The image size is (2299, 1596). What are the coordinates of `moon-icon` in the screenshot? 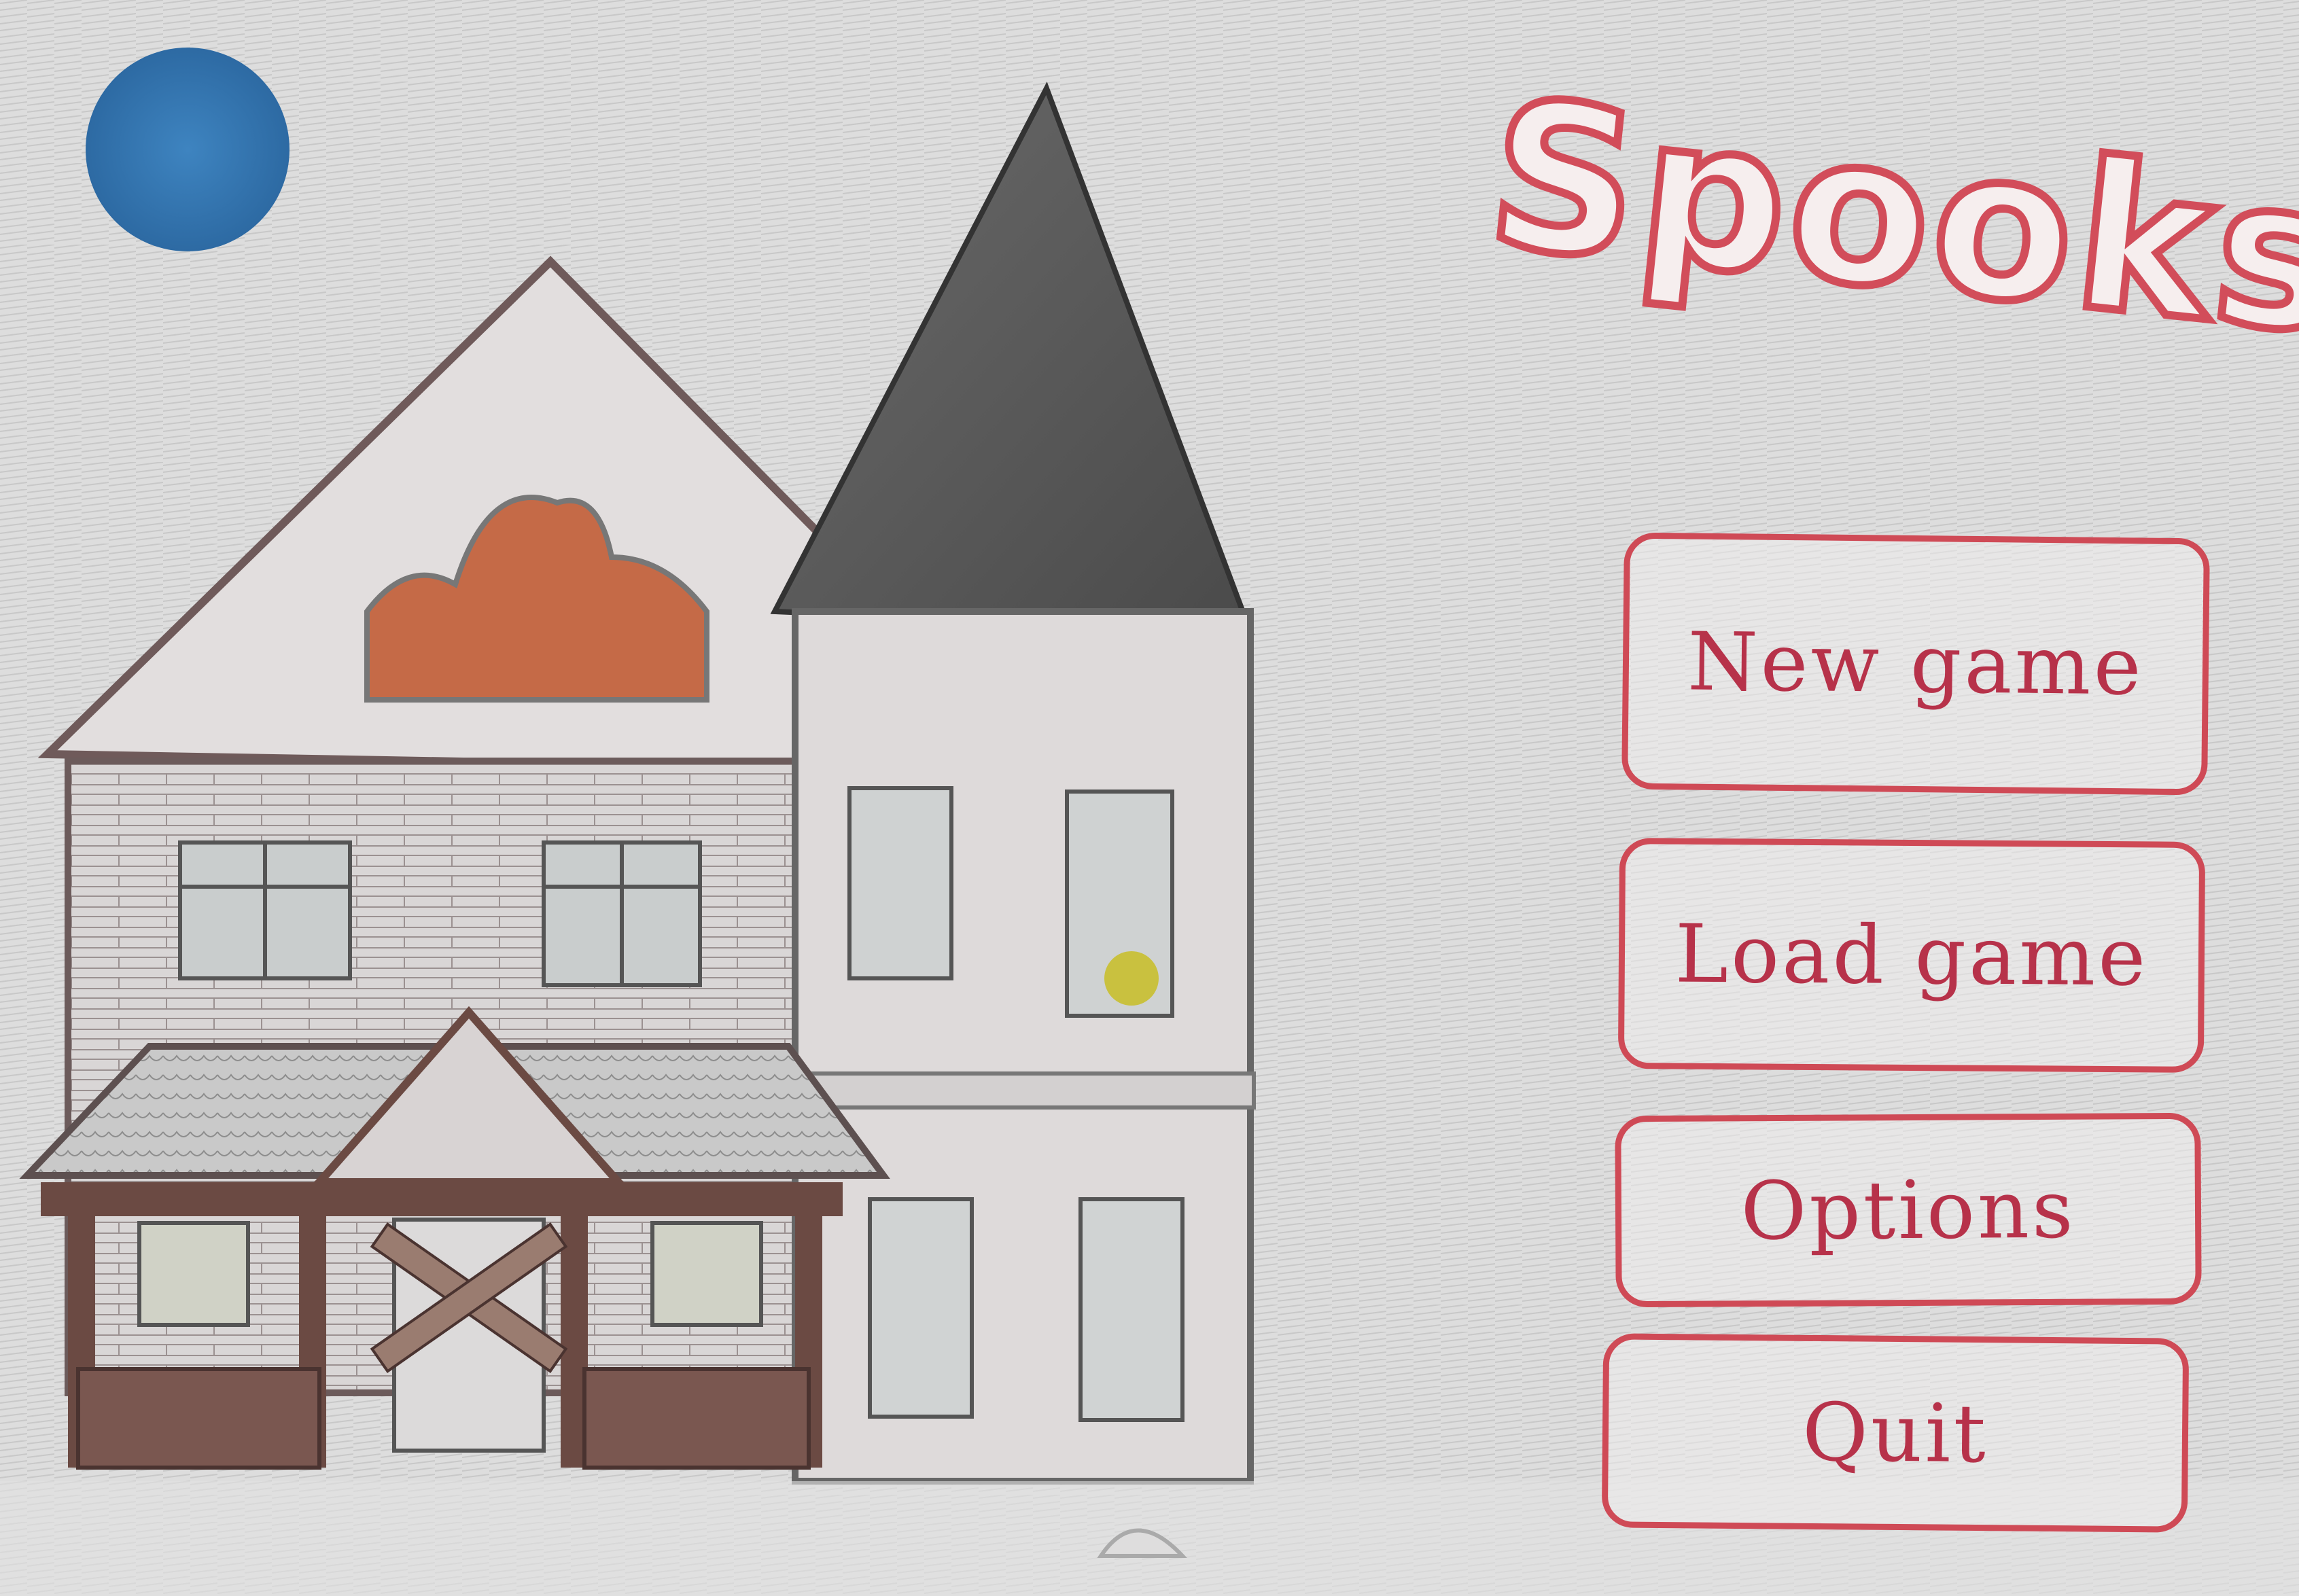 It's located at (187, 149).